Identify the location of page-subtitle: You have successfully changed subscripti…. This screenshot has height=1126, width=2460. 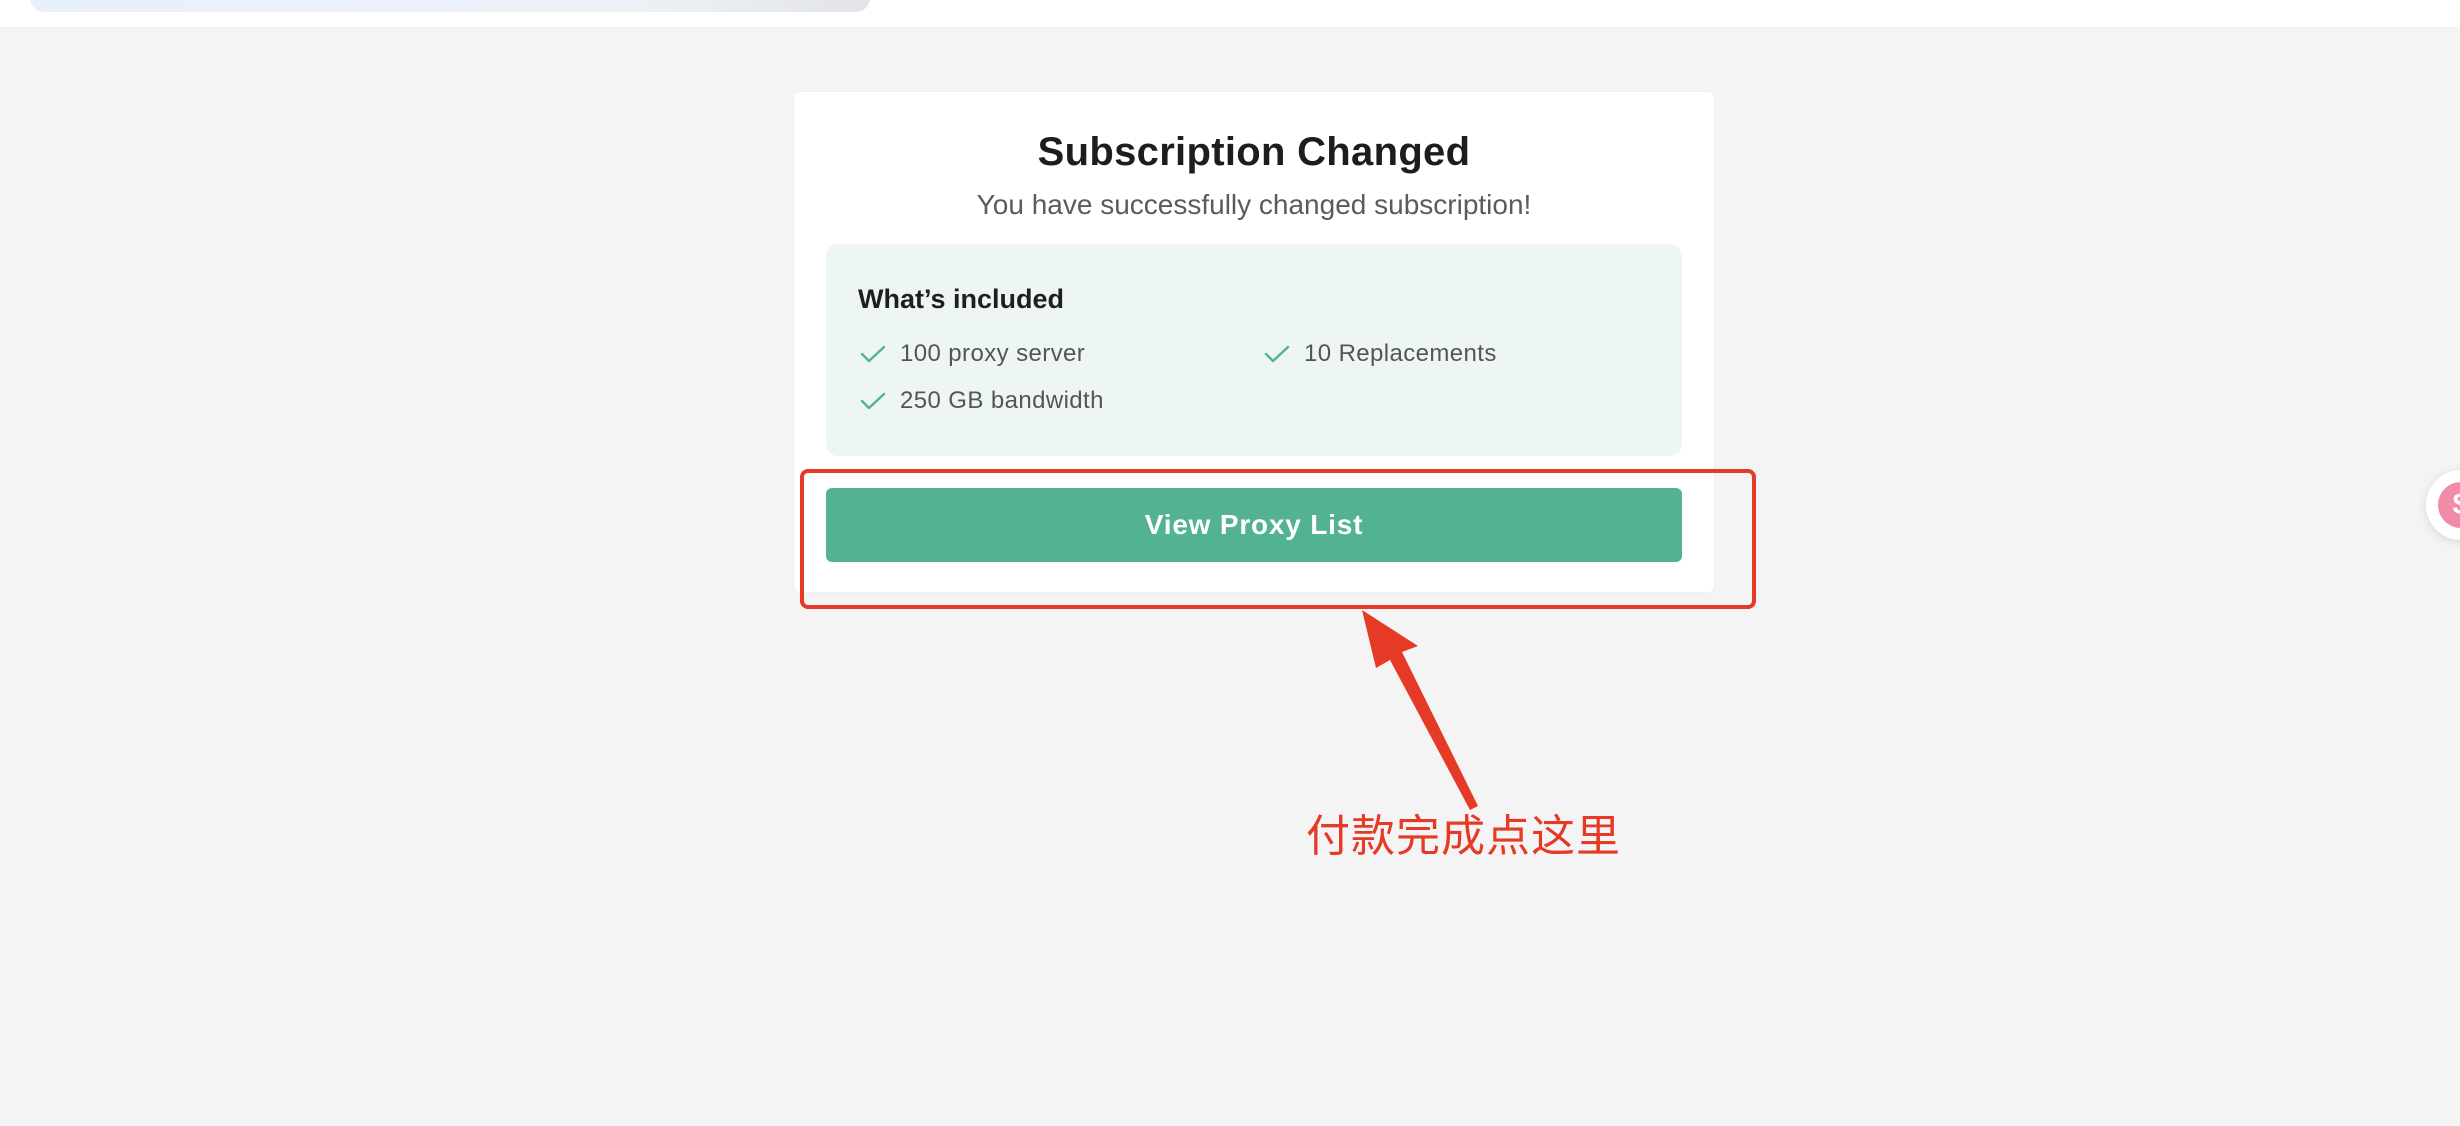
(1254, 204).